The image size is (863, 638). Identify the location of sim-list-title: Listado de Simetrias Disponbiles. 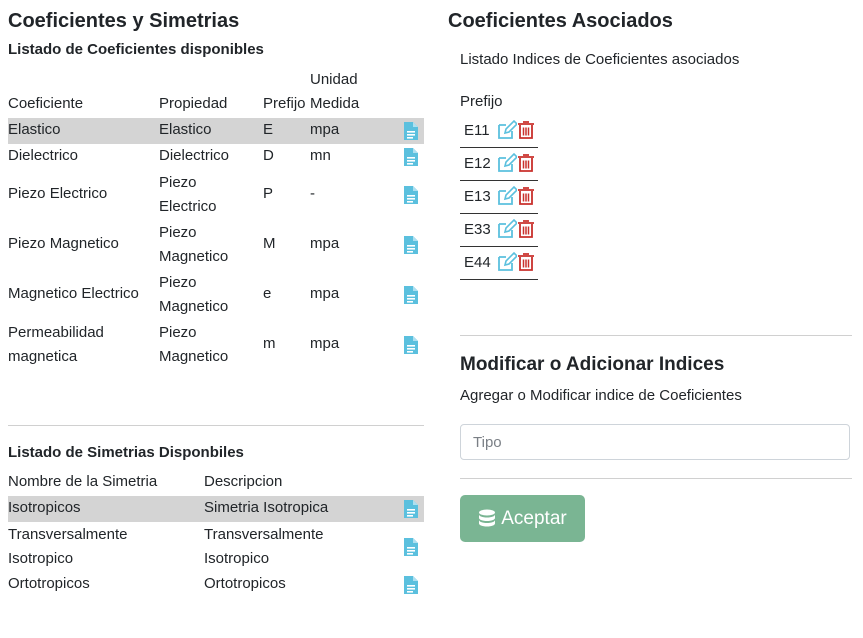
(126, 452).